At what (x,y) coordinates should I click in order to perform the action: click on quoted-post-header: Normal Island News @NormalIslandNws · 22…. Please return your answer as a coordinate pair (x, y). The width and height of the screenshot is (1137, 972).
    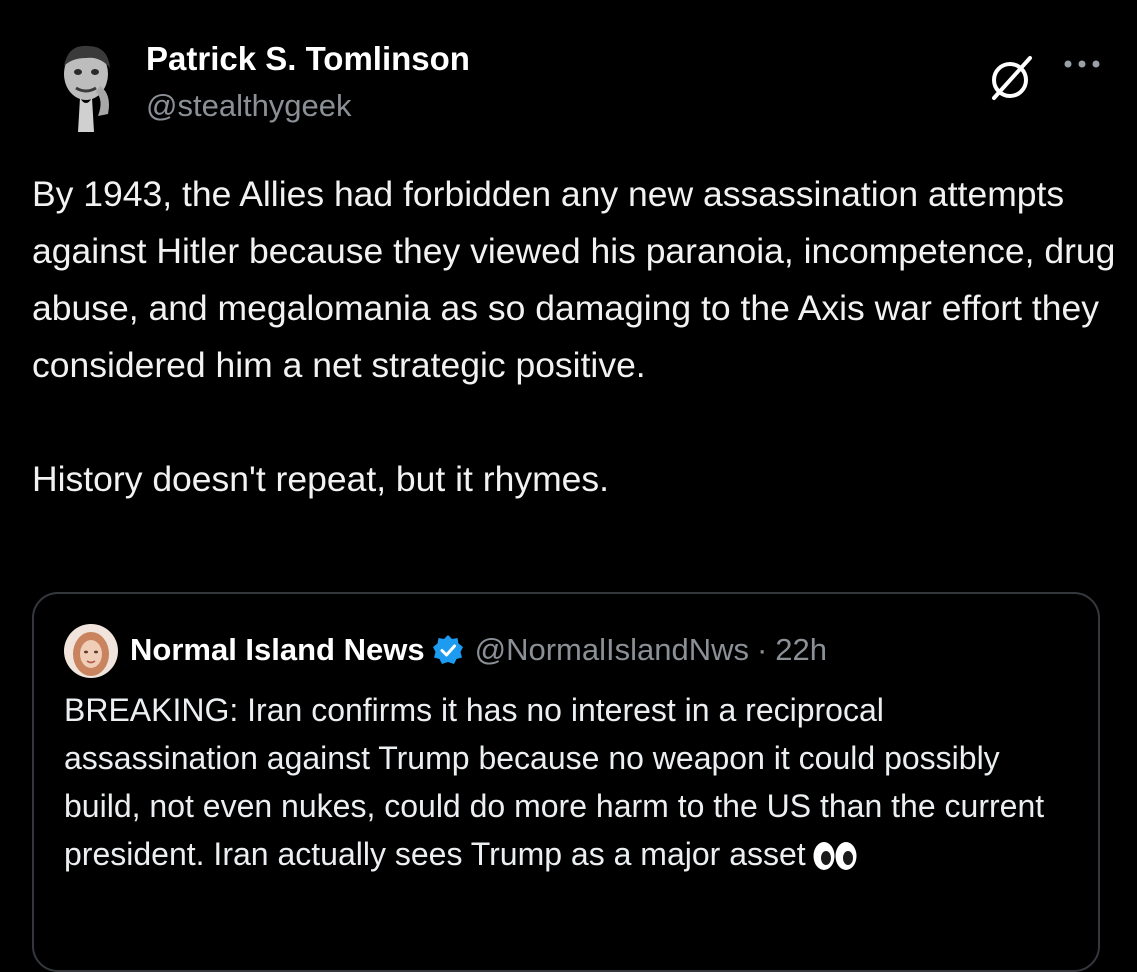
    Looking at the image, I should click on (478, 650).